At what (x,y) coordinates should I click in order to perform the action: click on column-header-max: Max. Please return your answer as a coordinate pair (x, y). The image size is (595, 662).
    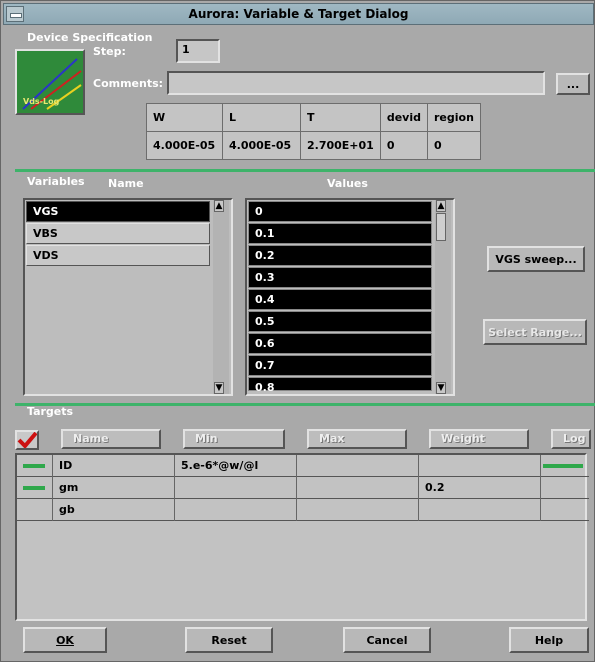
    Looking at the image, I should click on (357, 439).